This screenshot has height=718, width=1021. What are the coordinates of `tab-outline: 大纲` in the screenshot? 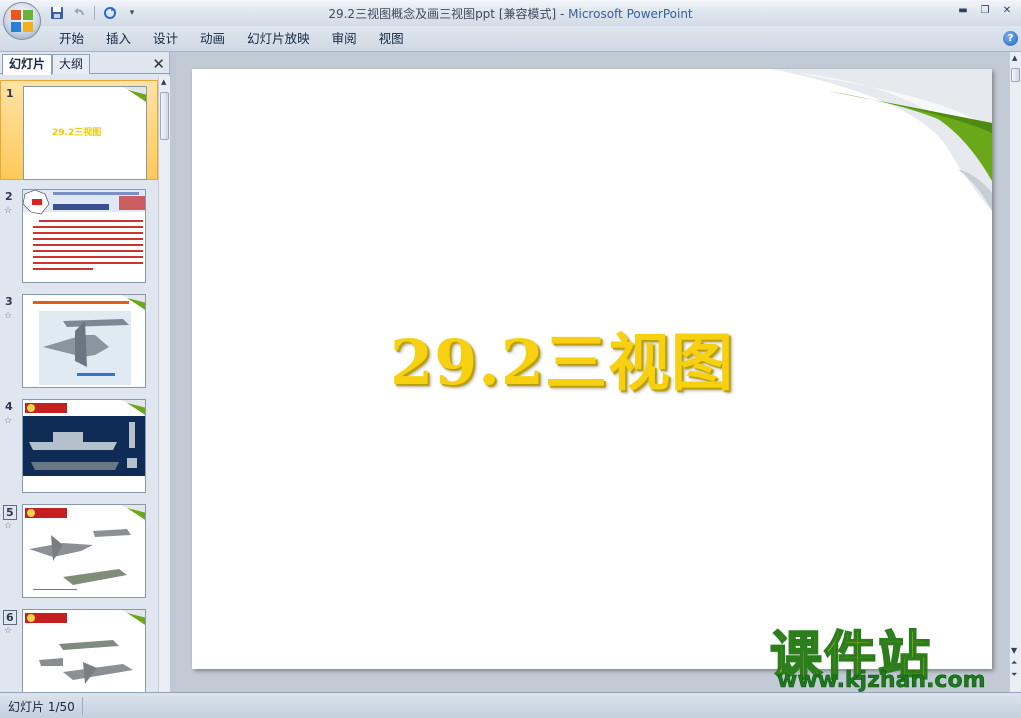 It's located at (71, 64).